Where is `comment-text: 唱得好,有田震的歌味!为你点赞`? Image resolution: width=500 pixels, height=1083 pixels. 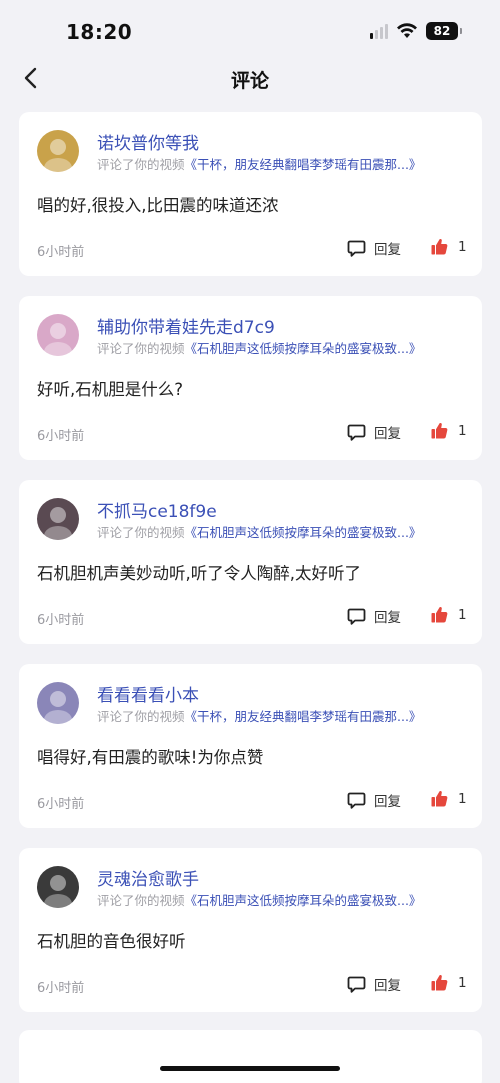 comment-text: 唱得好,有田震的歌味!为你点赞 is located at coordinates (150, 757).